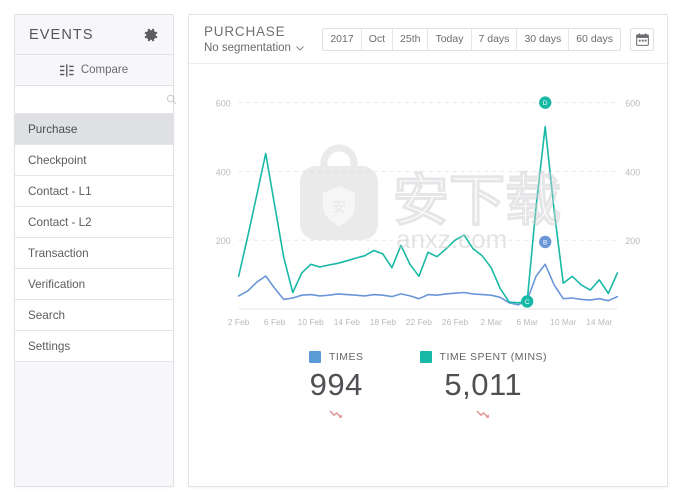 The height and width of the screenshot is (501, 680). What do you see at coordinates (545, 103) in the screenshot?
I see `svg-text: D` at bounding box center [545, 103].